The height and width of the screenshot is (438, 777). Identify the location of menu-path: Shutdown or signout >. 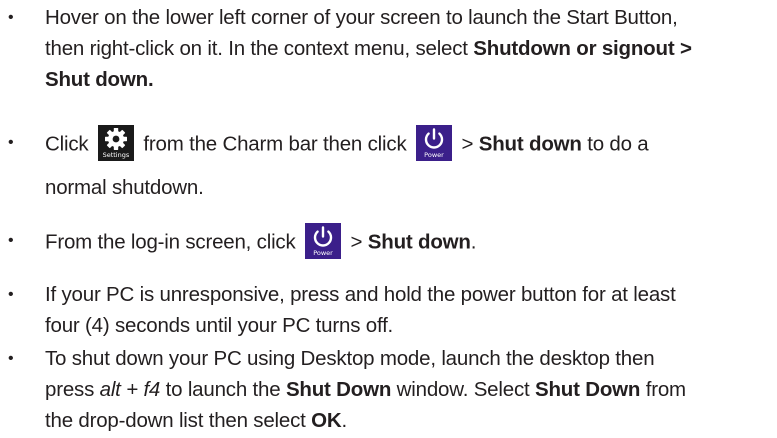
(582, 48).